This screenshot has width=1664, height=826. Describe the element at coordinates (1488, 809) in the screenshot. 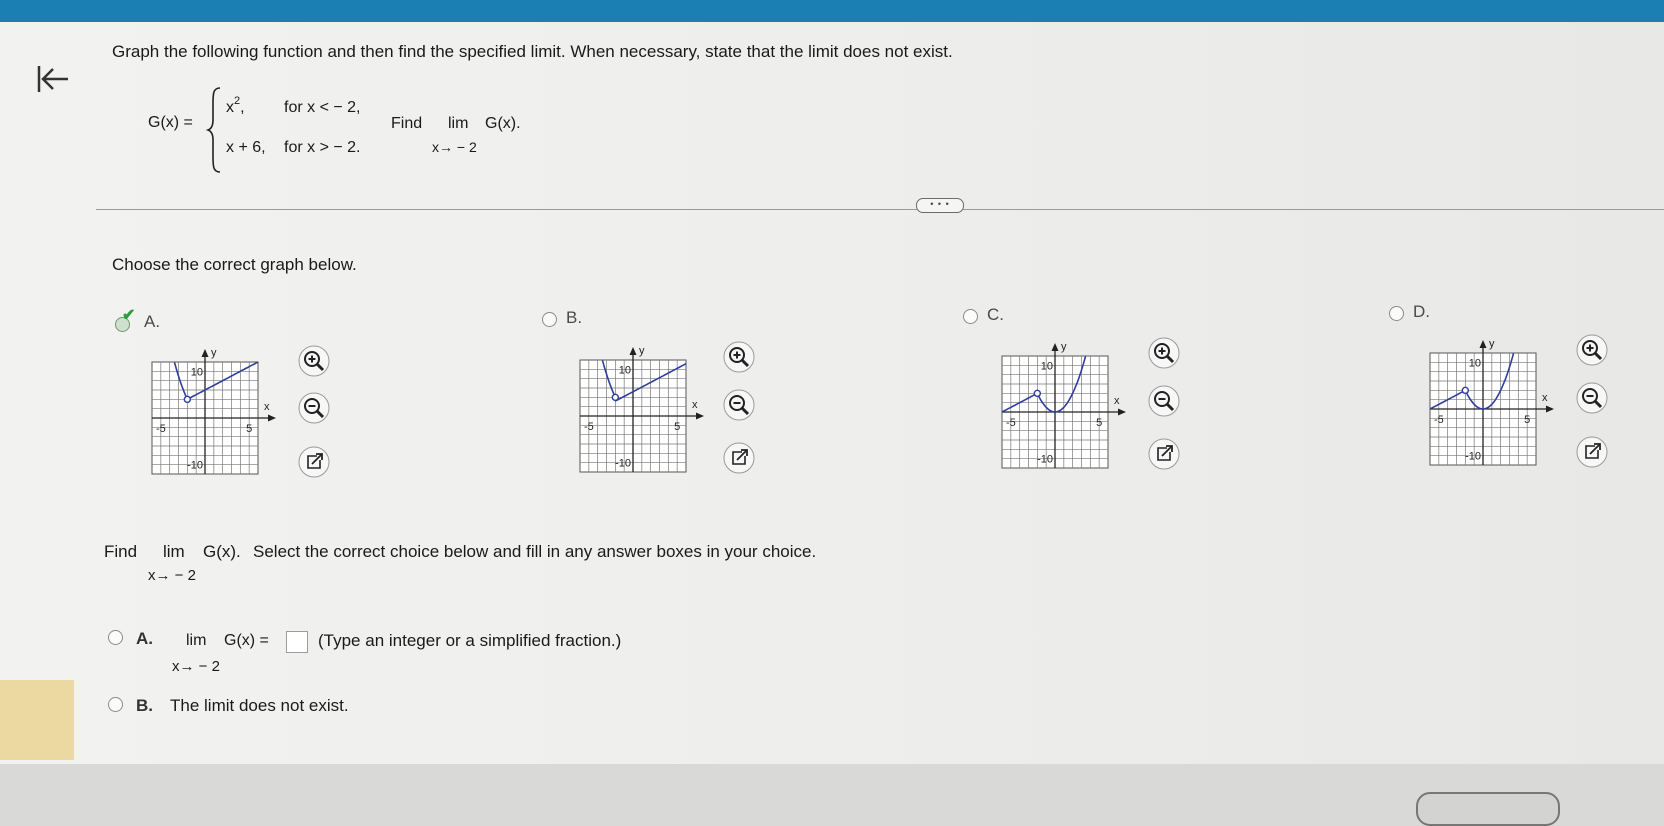

I see `bottom-action-button` at that location.